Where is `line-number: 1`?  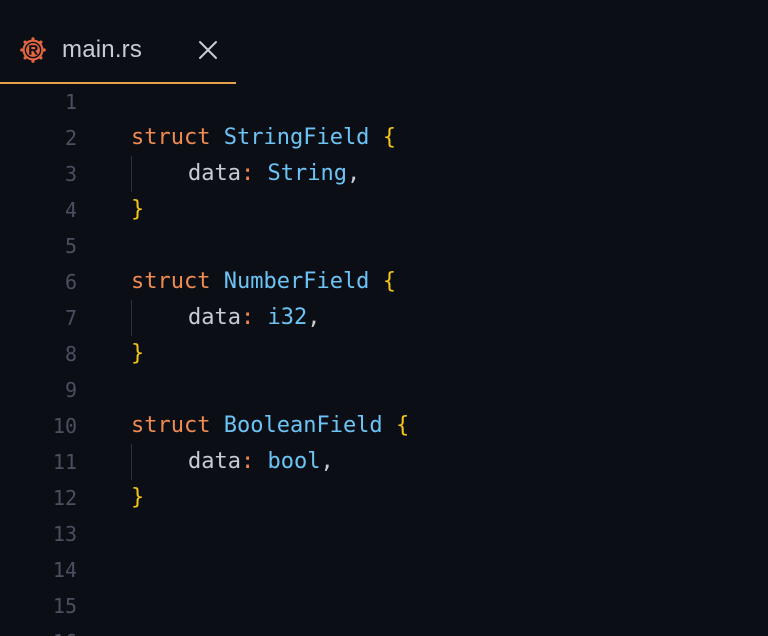
line-number: 1 is located at coordinates (70, 102).